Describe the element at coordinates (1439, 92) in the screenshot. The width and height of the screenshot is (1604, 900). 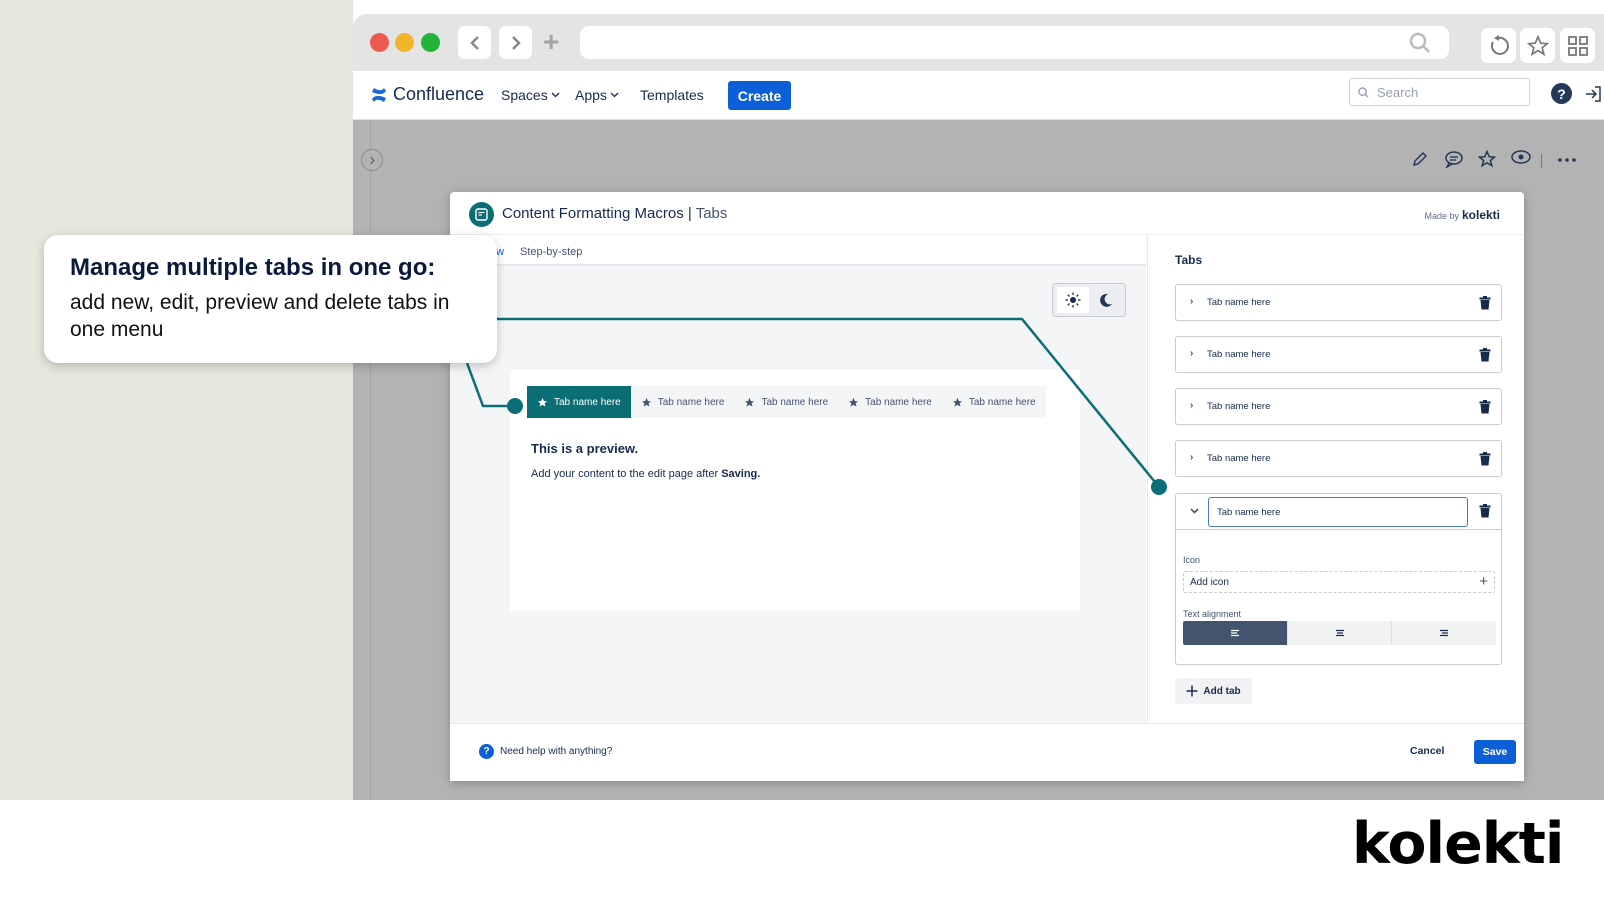
I see `search-input: Search` at that location.